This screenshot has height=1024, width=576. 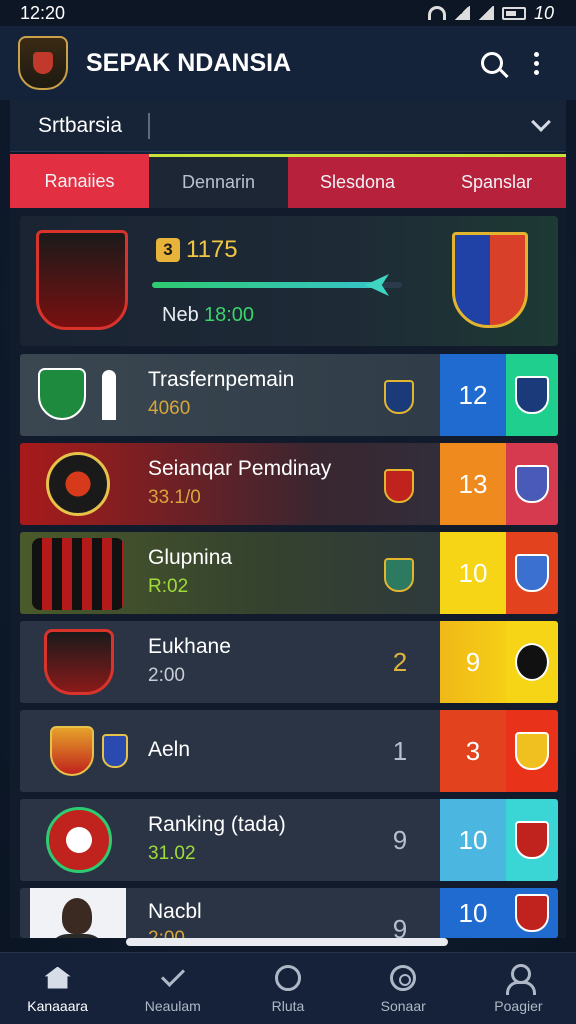 What do you see at coordinates (109, 395) in the screenshot?
I see `torch-icon` at bounding box center [109, 395].